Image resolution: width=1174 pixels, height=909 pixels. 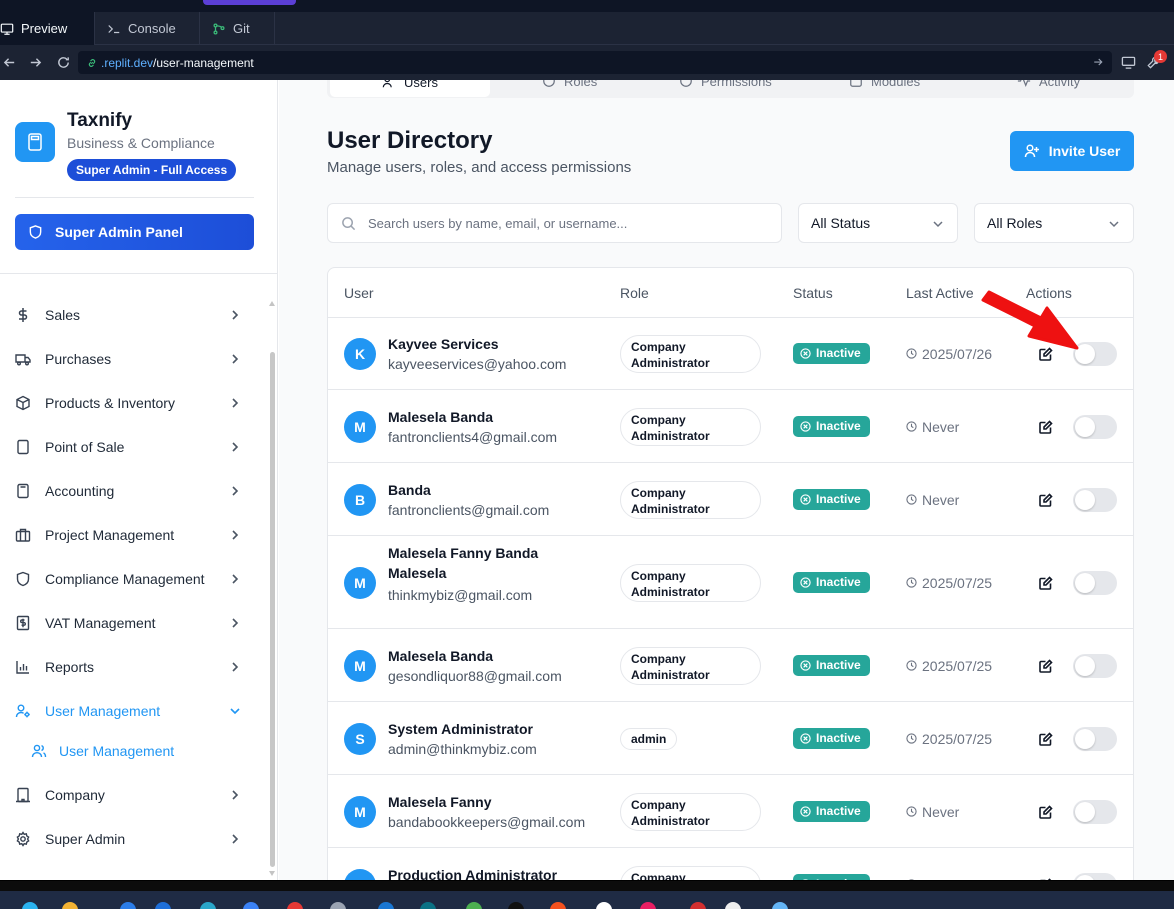 I want to click on sidebar-item-purchases: Purchases, so click(x=132, y=359).